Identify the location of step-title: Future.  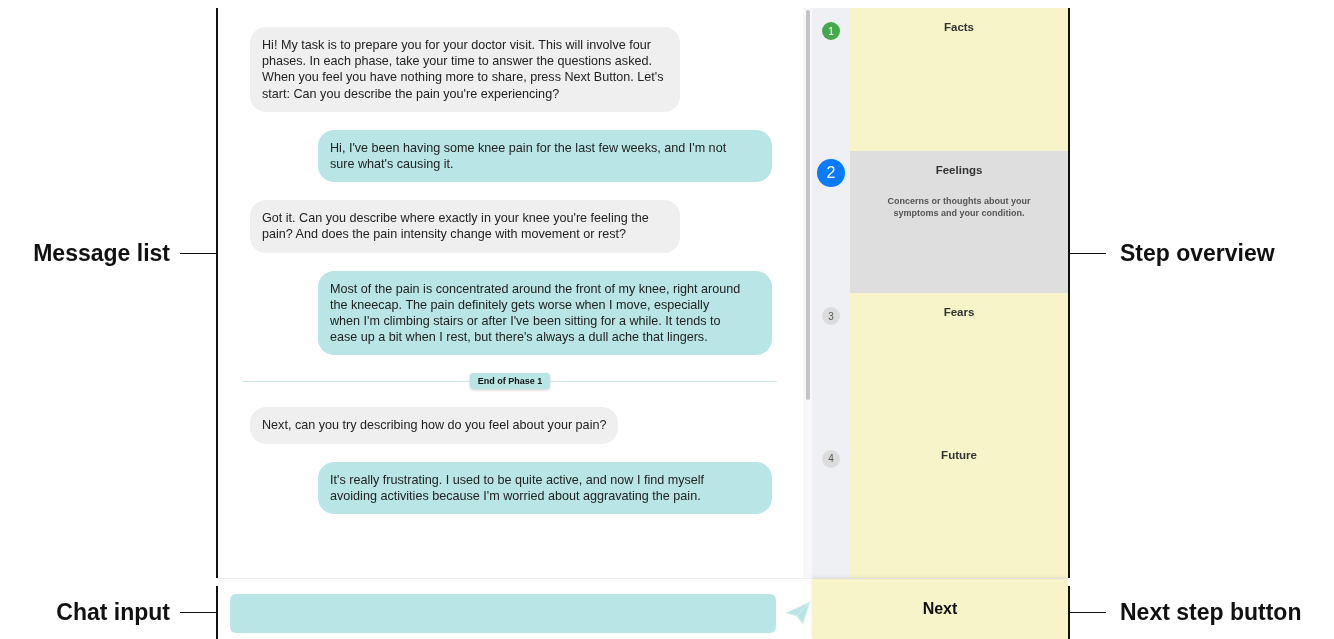
(959, 454).